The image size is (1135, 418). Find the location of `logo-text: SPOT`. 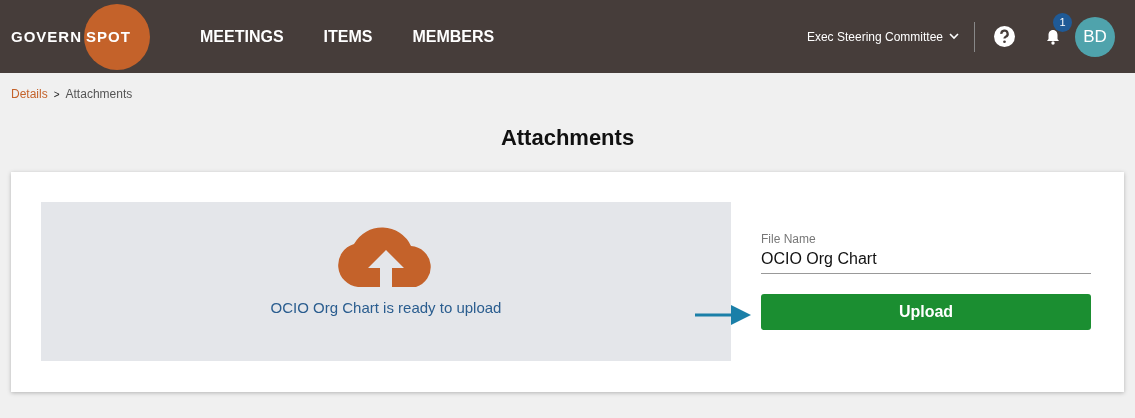

logo-text: SPOT is located at coordinates (108, 36).